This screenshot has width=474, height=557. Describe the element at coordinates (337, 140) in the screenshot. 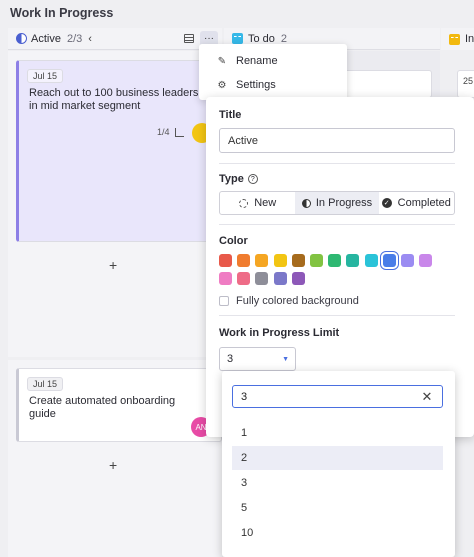

I see `title-input` at that location.